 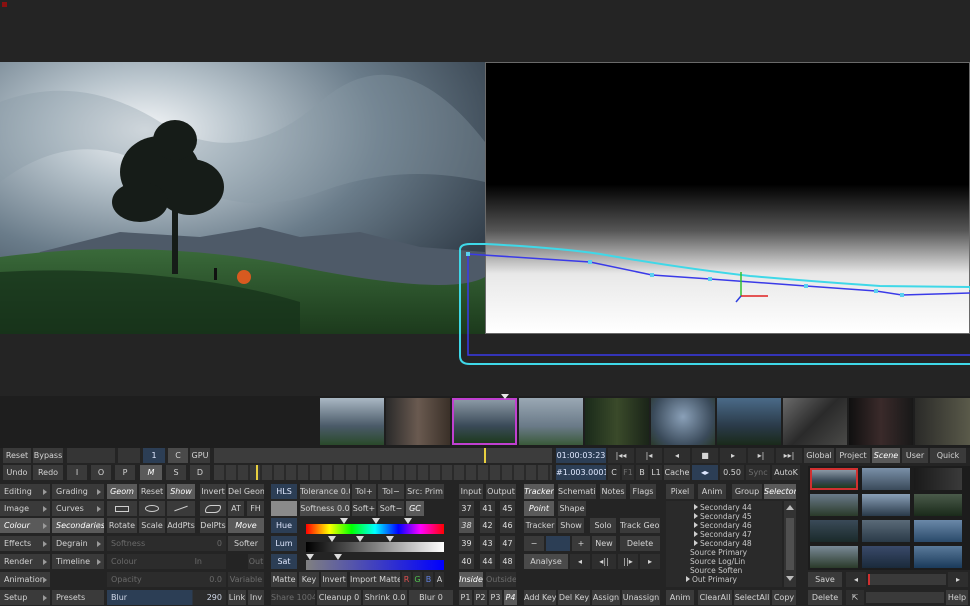 I want to click on clip-flag-f1: F1, so click(x=628, y=472).